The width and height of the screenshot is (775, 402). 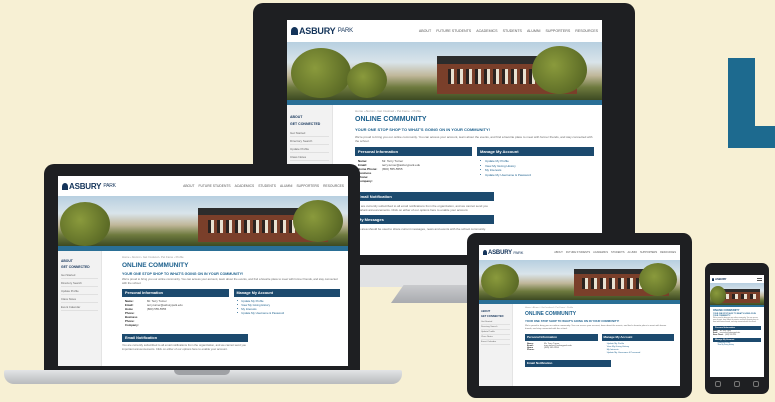 What do you see at coordinates (751, 103) in the screenshot?
I see `brand-letter-graphic` at bounding box center [751, 103].